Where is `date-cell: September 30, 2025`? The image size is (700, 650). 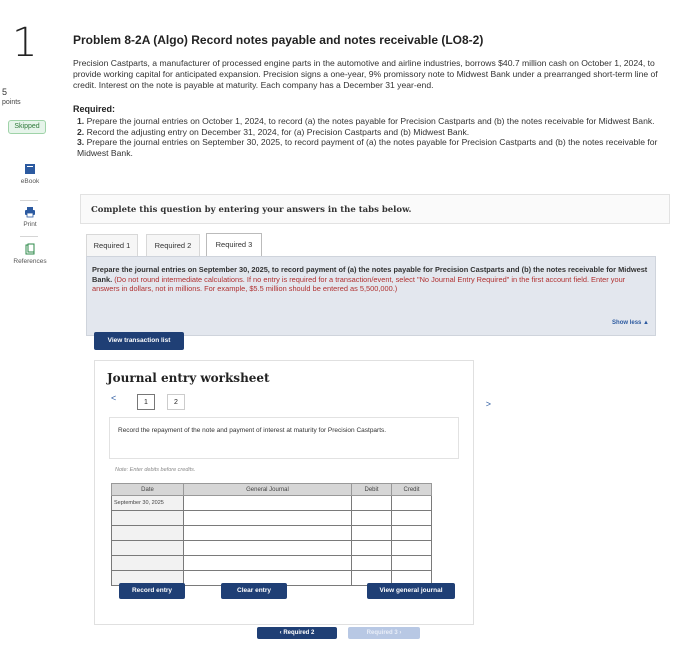 date-cell: September 30, 2025 is located at coordinates (147, 503).